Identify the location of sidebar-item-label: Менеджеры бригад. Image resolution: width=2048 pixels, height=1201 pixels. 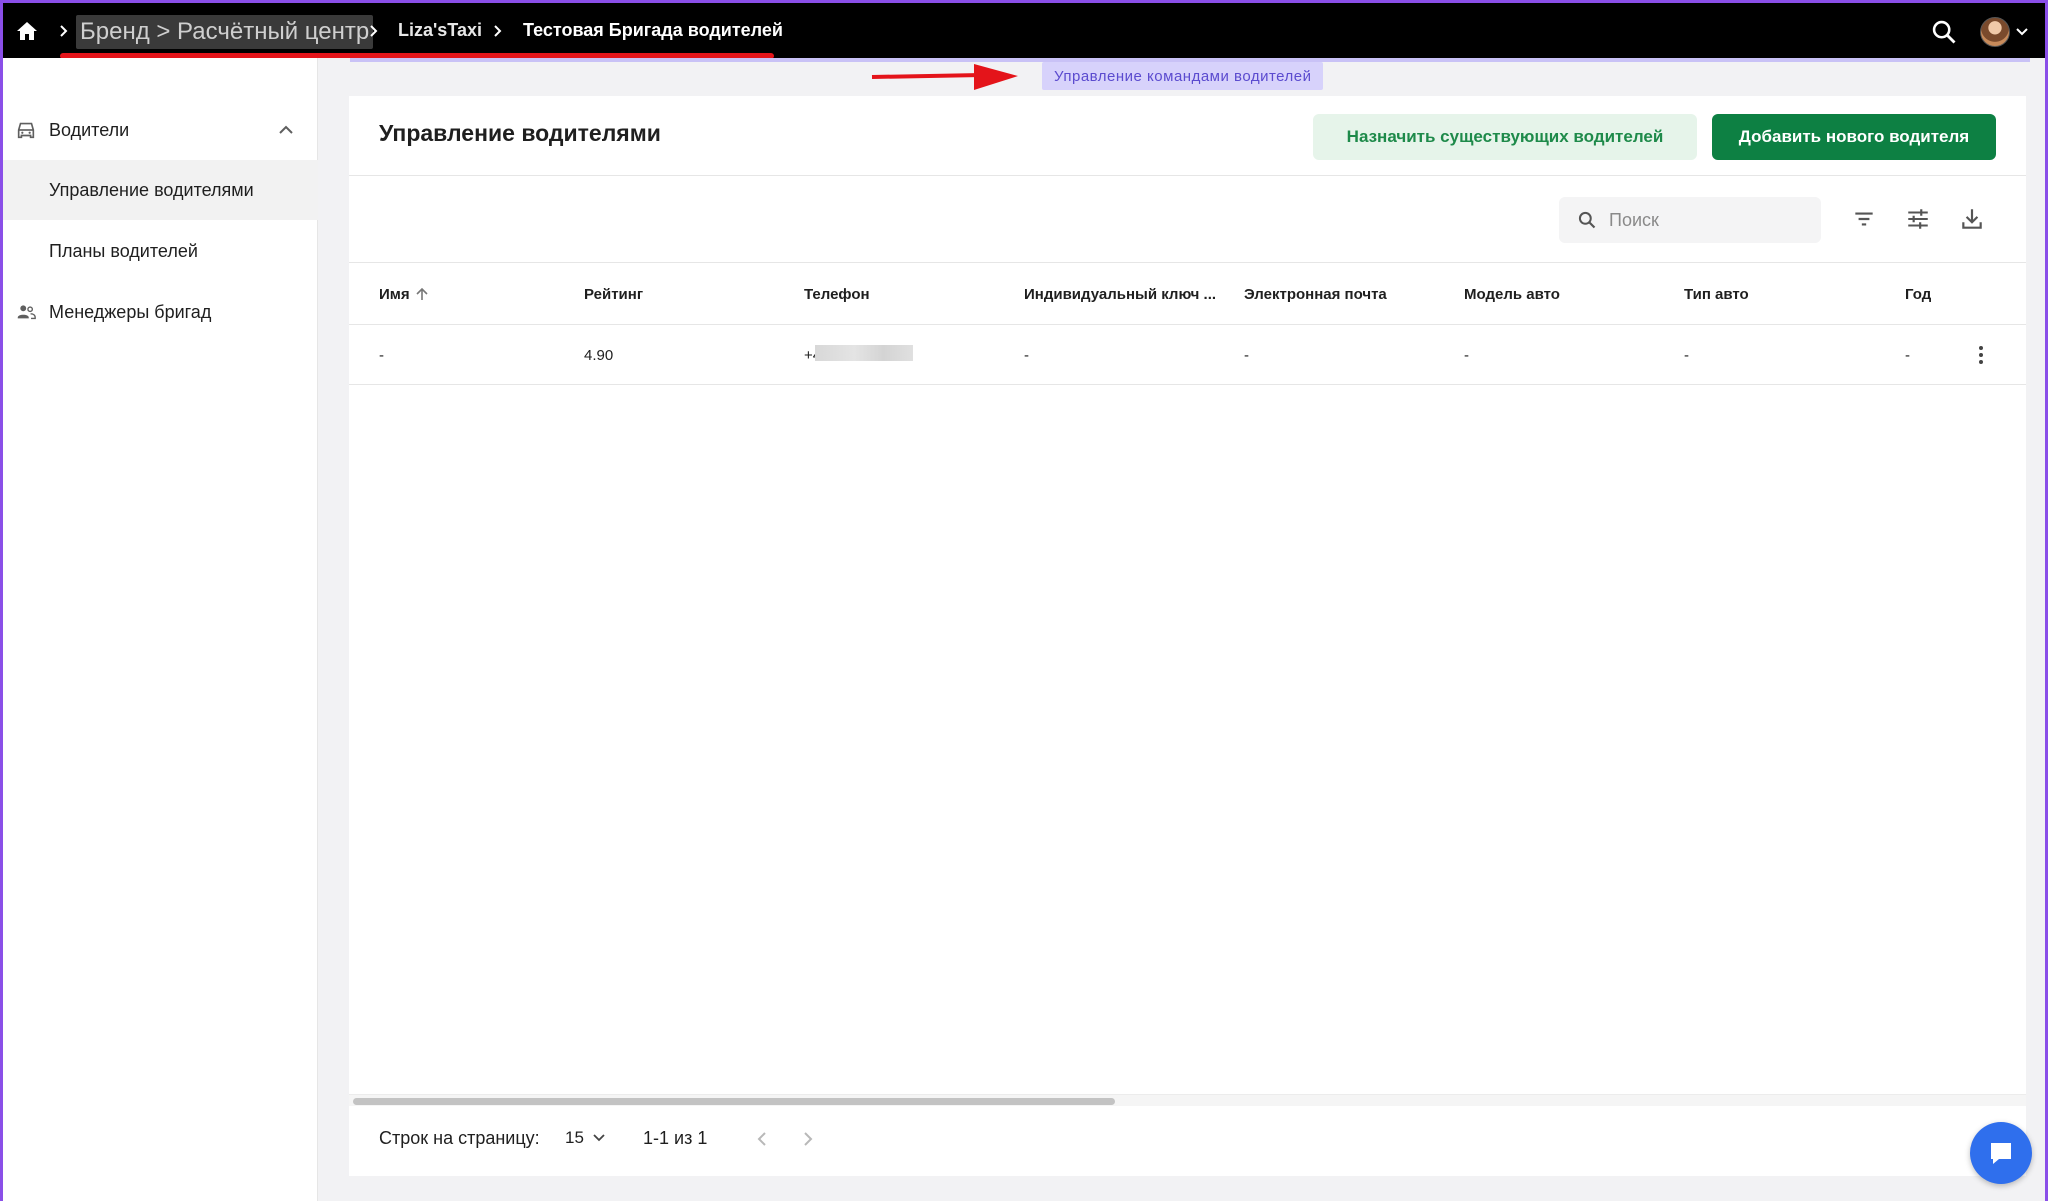
(130, 311).